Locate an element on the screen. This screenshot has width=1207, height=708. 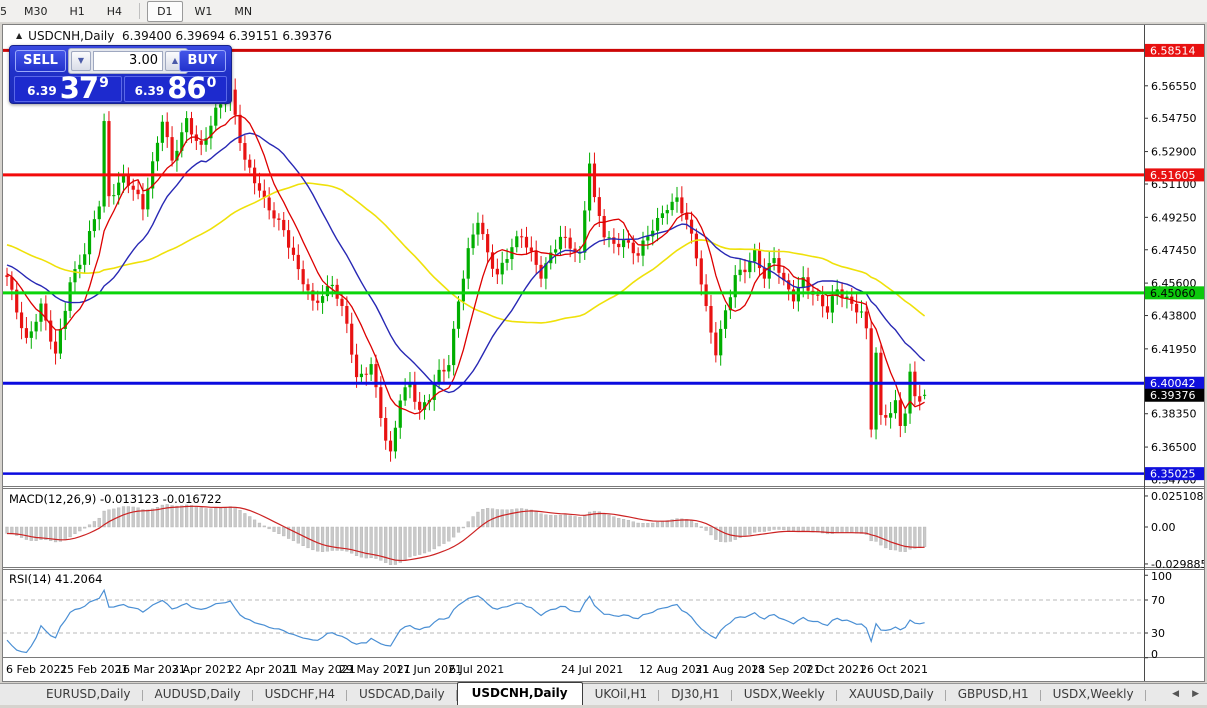
sell-price-base: 6.39 is located at coordinates (42, 91).